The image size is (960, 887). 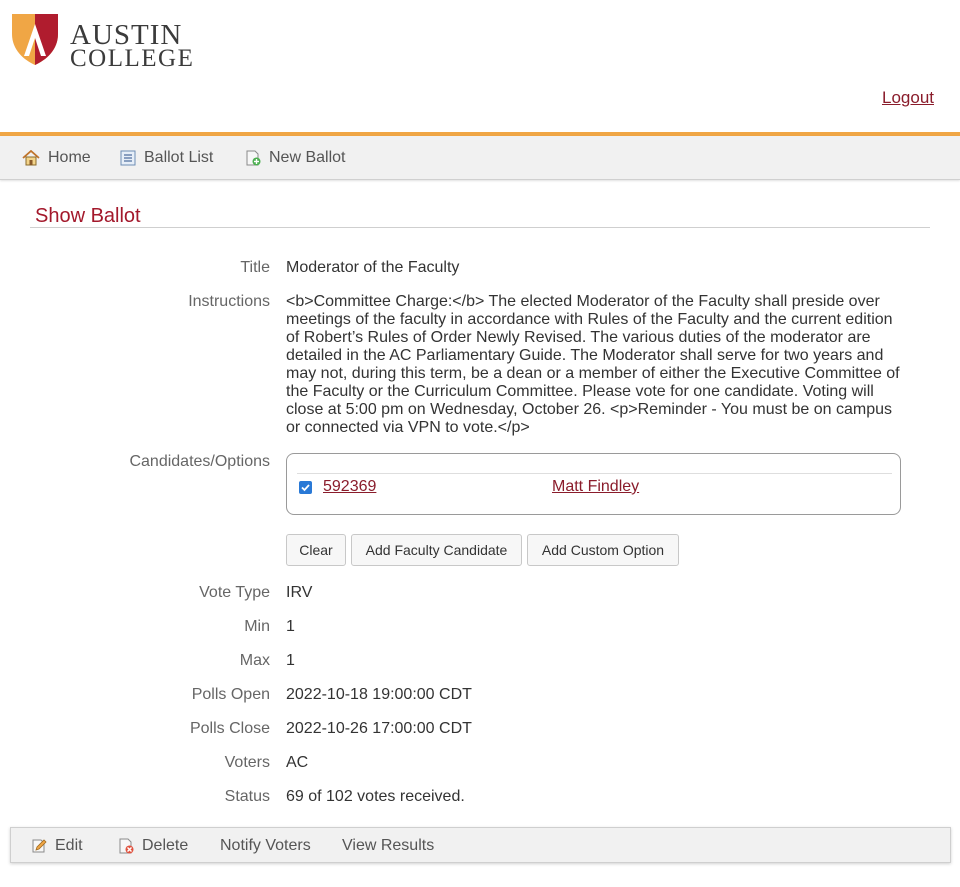 I want to click on nav-ballot-list-label: Ballot List, so click(x=179, y=157).